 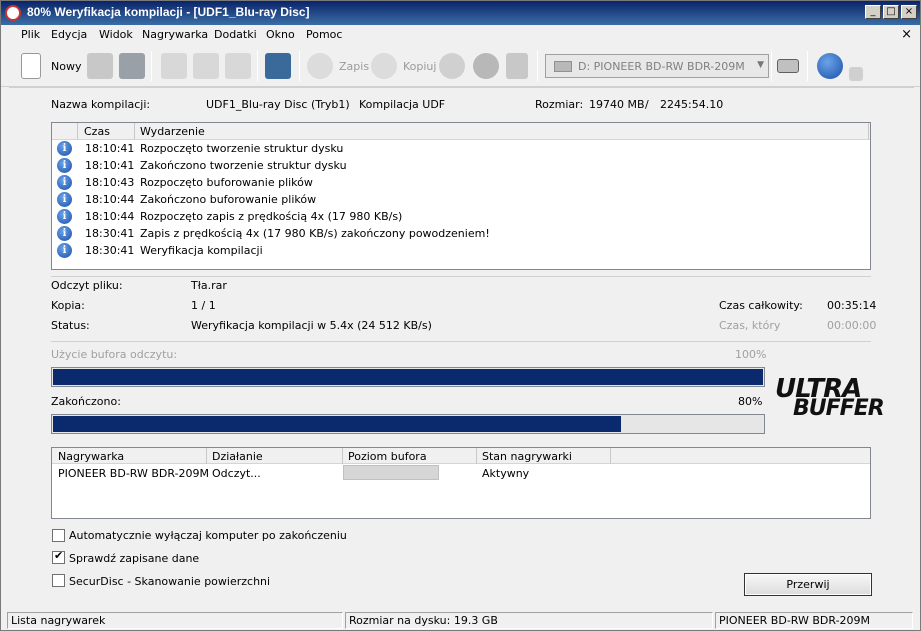 I want to click on save-icon, so click(x=132, y=66).